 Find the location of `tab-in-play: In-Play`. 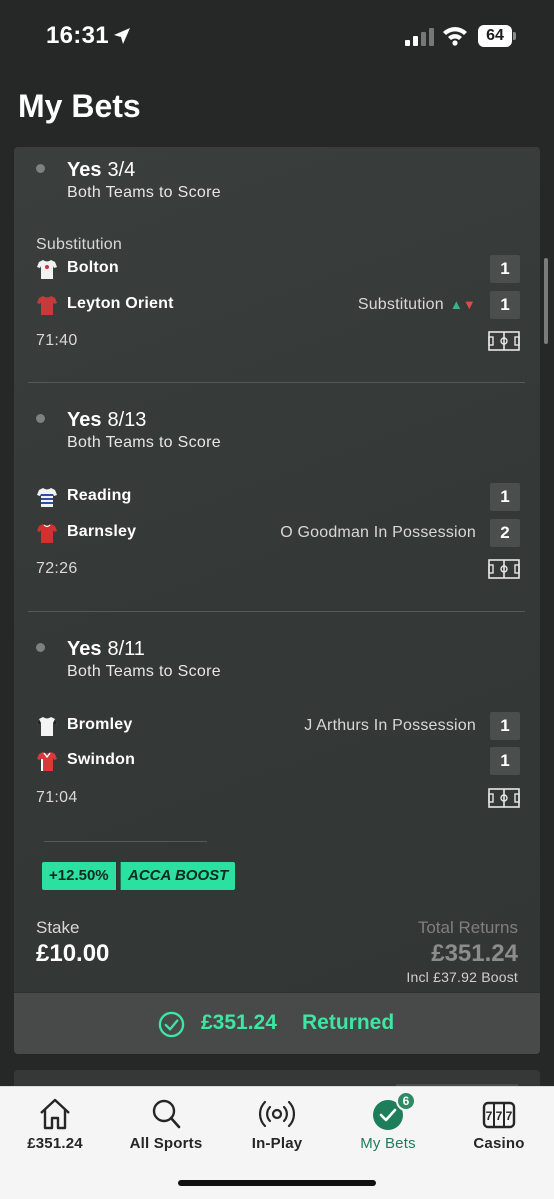

tab-in-play: In-Play is located at coordinates (277, 1122).